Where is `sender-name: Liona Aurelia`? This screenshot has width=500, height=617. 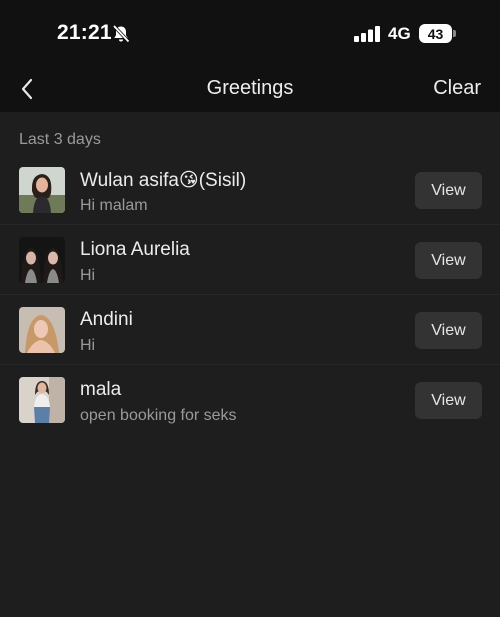
sender-name: Liona Aurelia is located at coordinates (135, 249).